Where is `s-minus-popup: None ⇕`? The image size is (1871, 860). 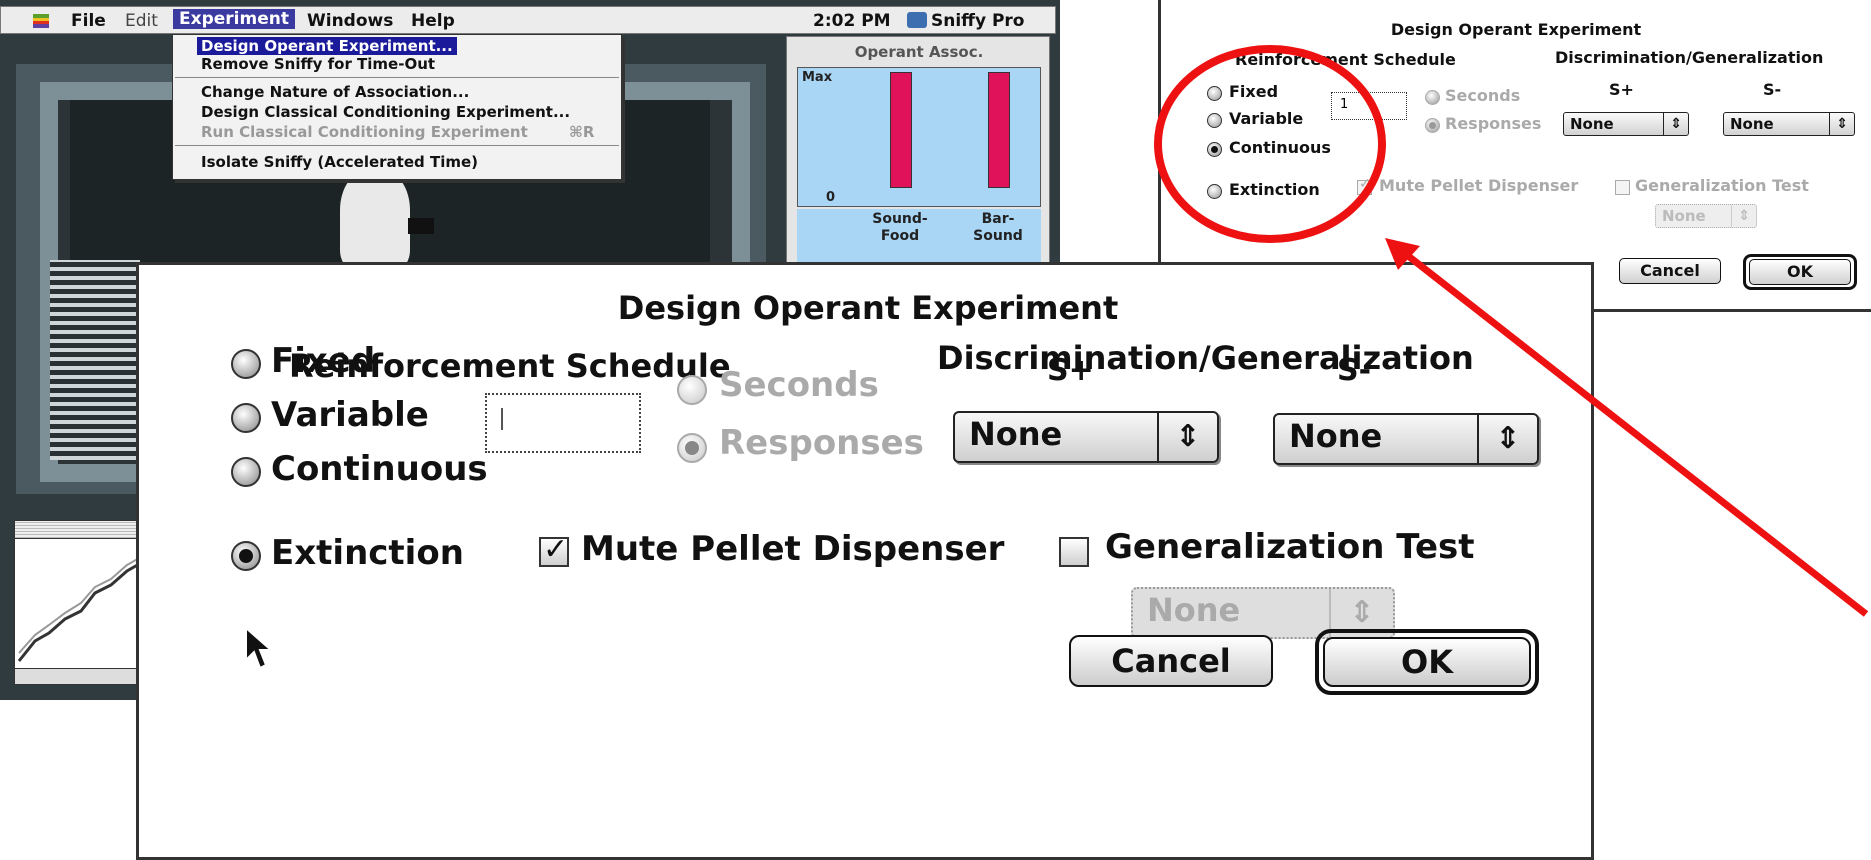 s-minus-popup: None ⇕ is located at coordinates (1406, 439).